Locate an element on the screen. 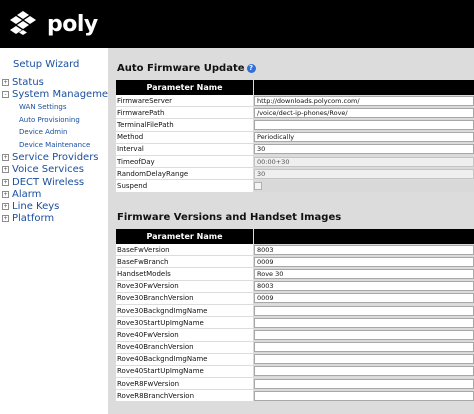 The width and height of the screenshot is (474, 414). param-label-base-fw-version: BaseFwVersion is located at coordinates (184, 250).